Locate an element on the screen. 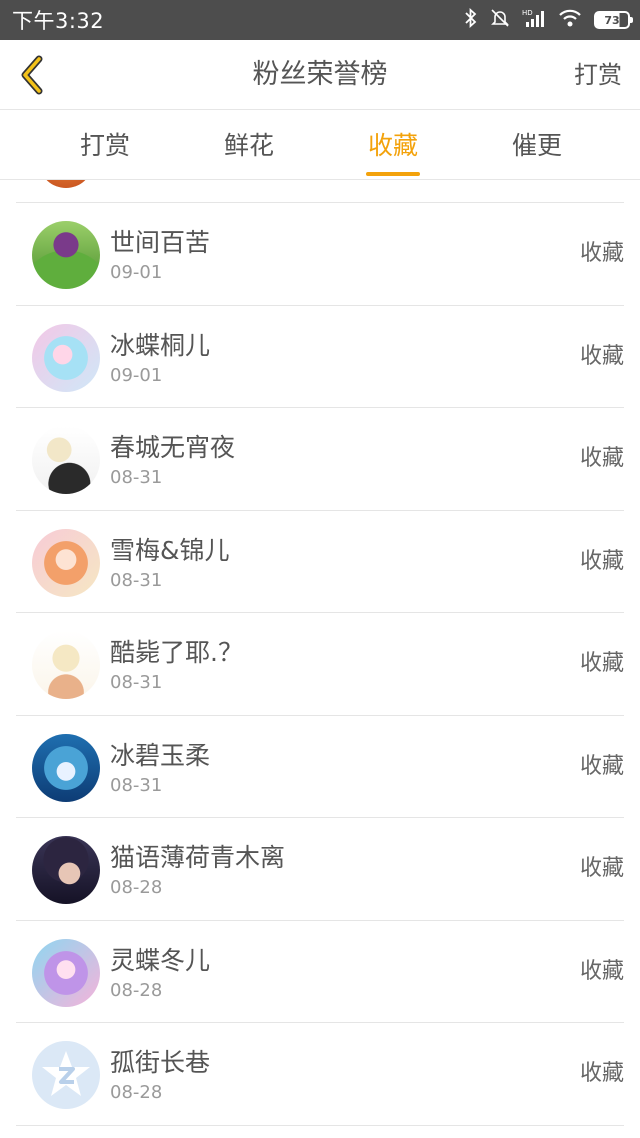  list-item: 冰蝶桐儿 09-01 收藏 is located at coordinates (320, 357).